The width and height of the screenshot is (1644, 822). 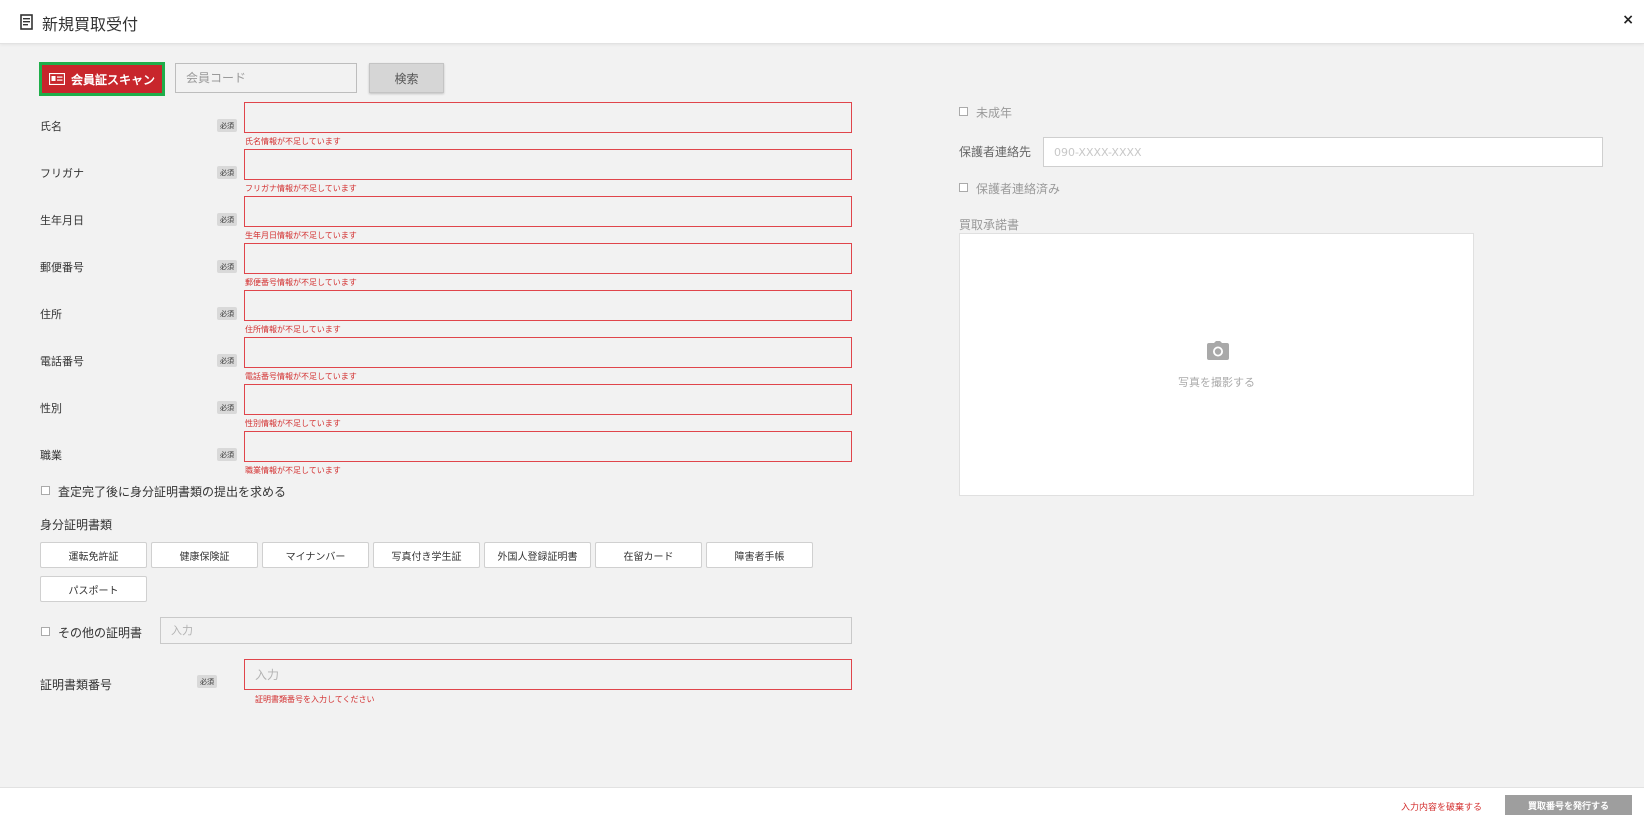 I want to click on id-option-residence-card: 在留カード, so click(x=648, y=555).